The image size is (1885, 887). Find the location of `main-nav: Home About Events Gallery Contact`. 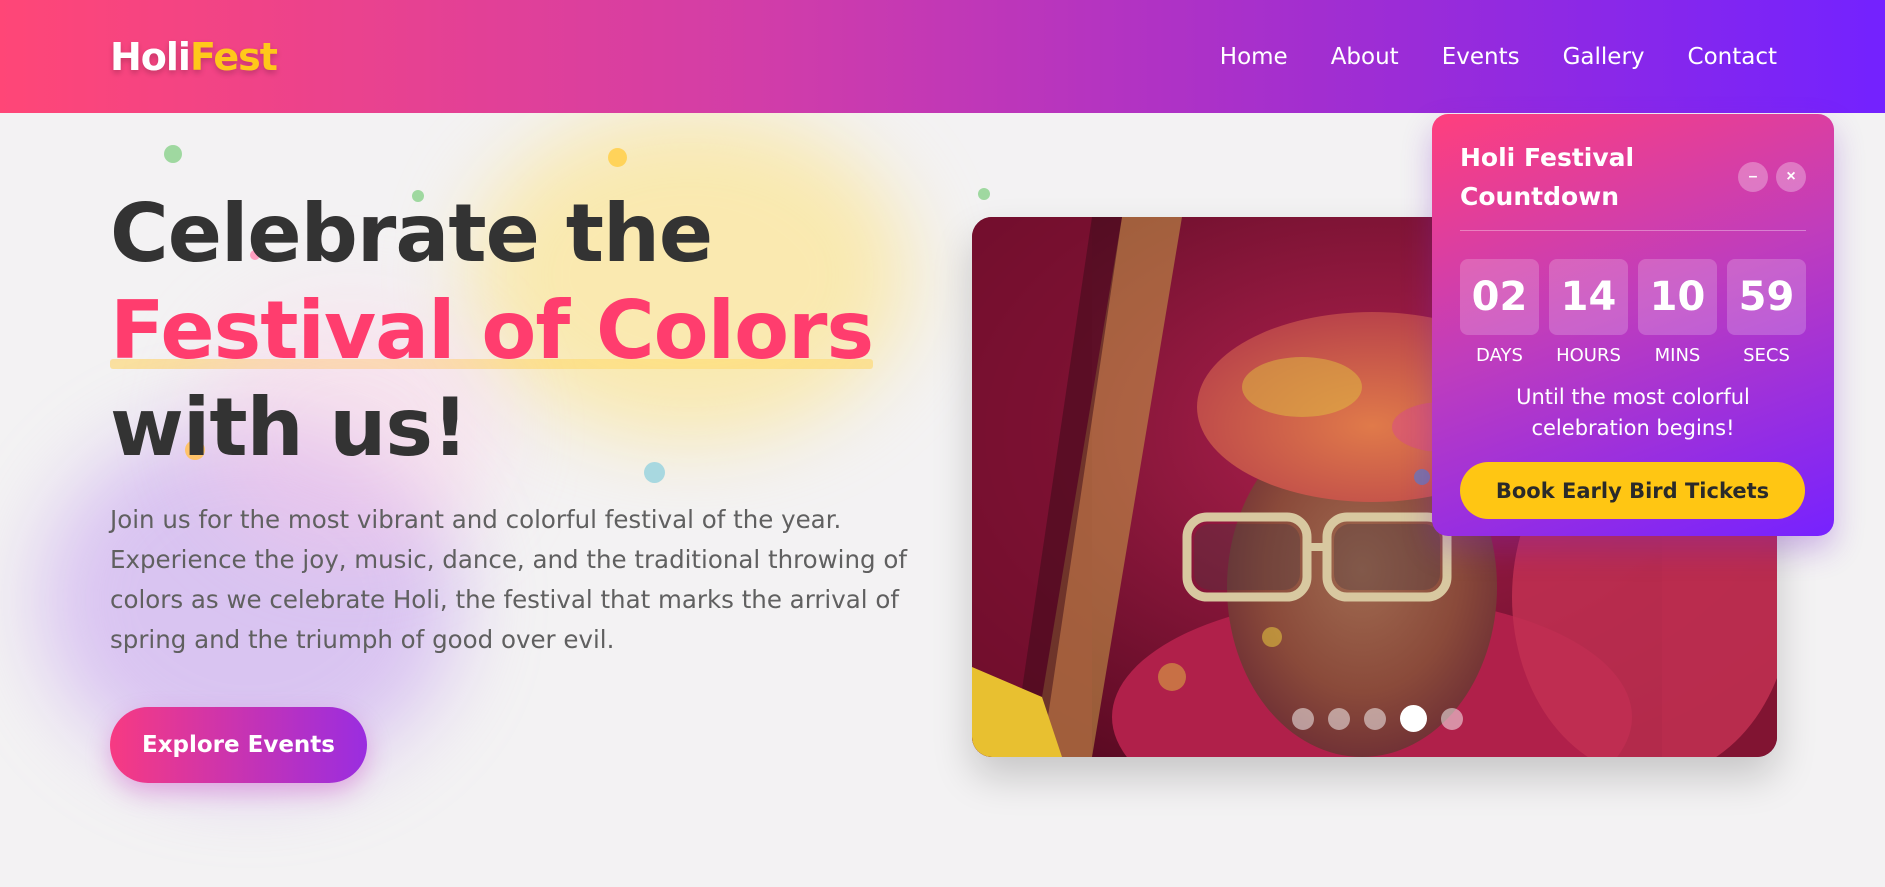

main-nav: Home About Events Gallery Contact is located at coordinates (1498, 57).